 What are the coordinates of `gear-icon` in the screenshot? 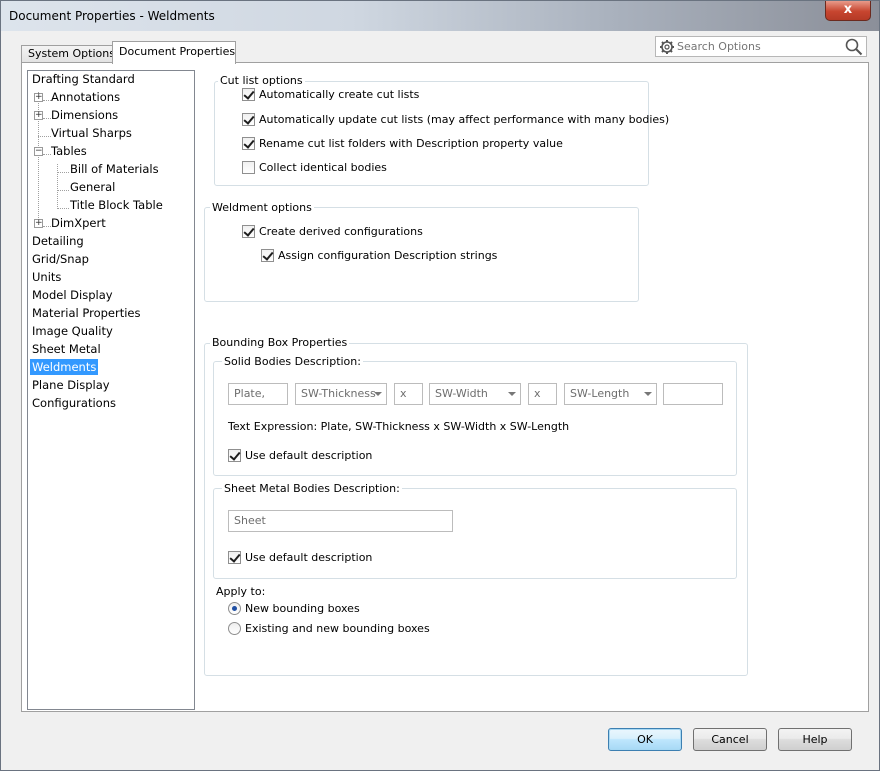 It's located at (667, 47).